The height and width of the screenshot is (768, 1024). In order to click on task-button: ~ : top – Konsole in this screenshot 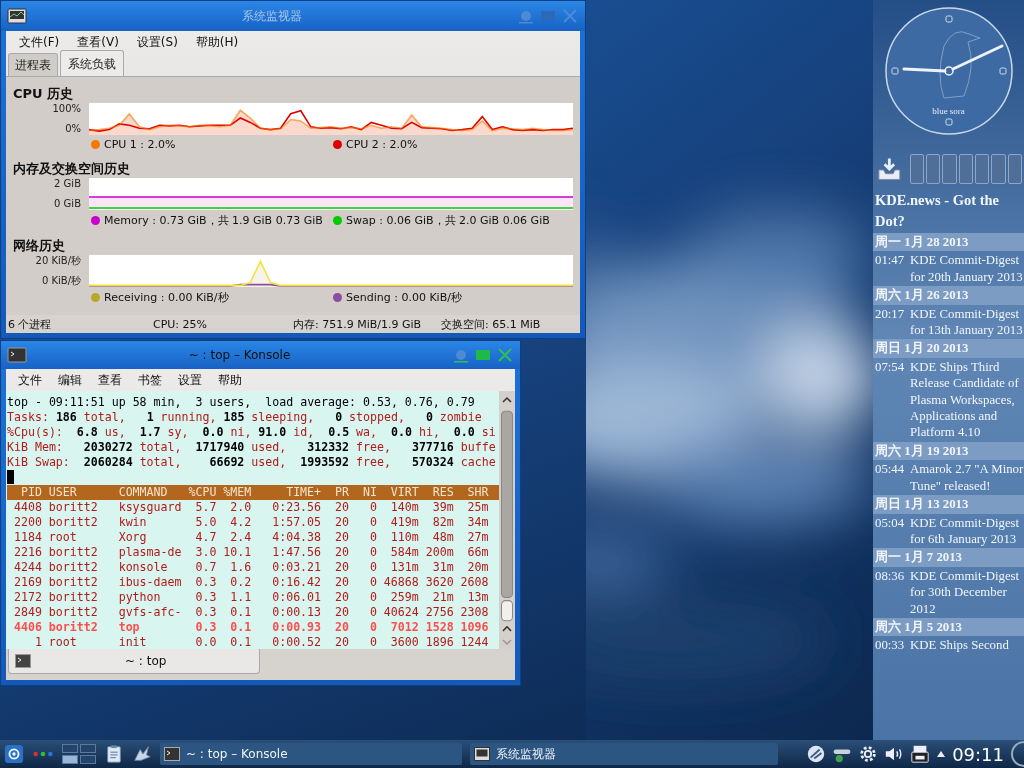, I will do `click(311, 754)`.